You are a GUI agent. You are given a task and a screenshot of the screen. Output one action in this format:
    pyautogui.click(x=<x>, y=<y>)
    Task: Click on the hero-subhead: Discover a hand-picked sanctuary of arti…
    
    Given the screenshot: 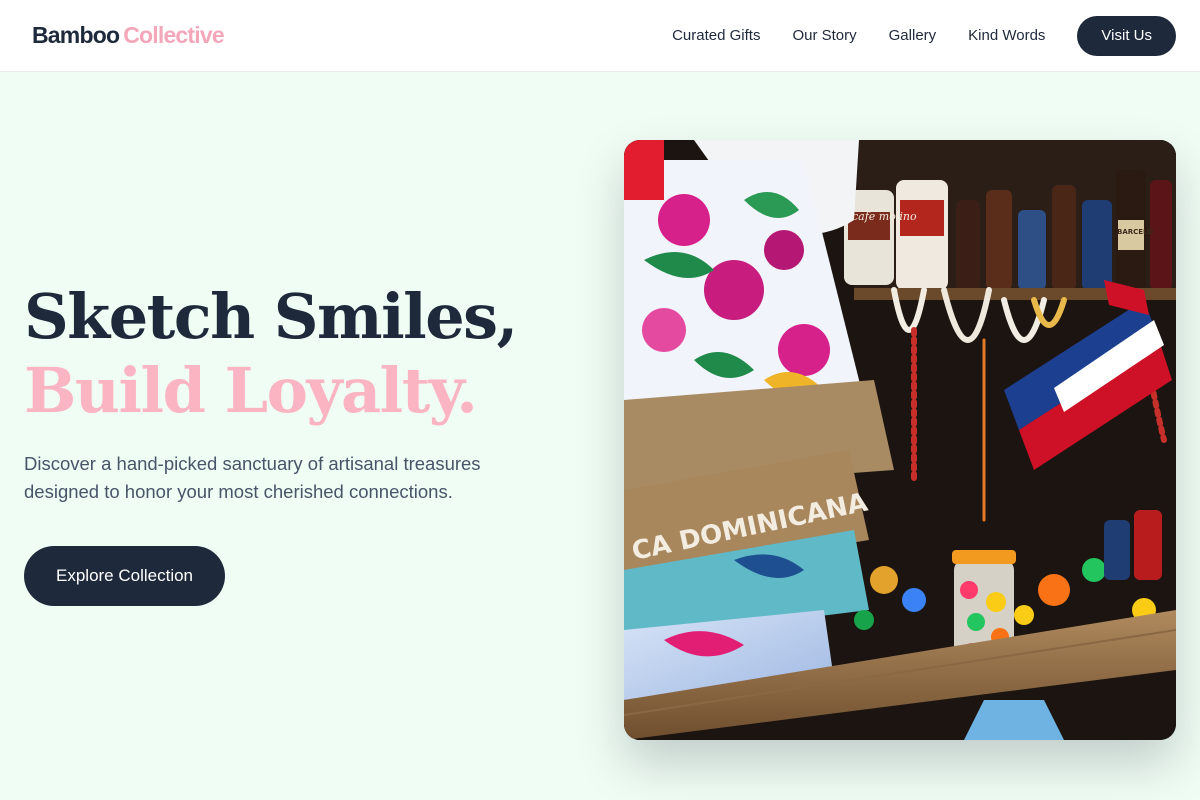 What is the action you would take?
    pyautogui.click(x=252, y=477)
    